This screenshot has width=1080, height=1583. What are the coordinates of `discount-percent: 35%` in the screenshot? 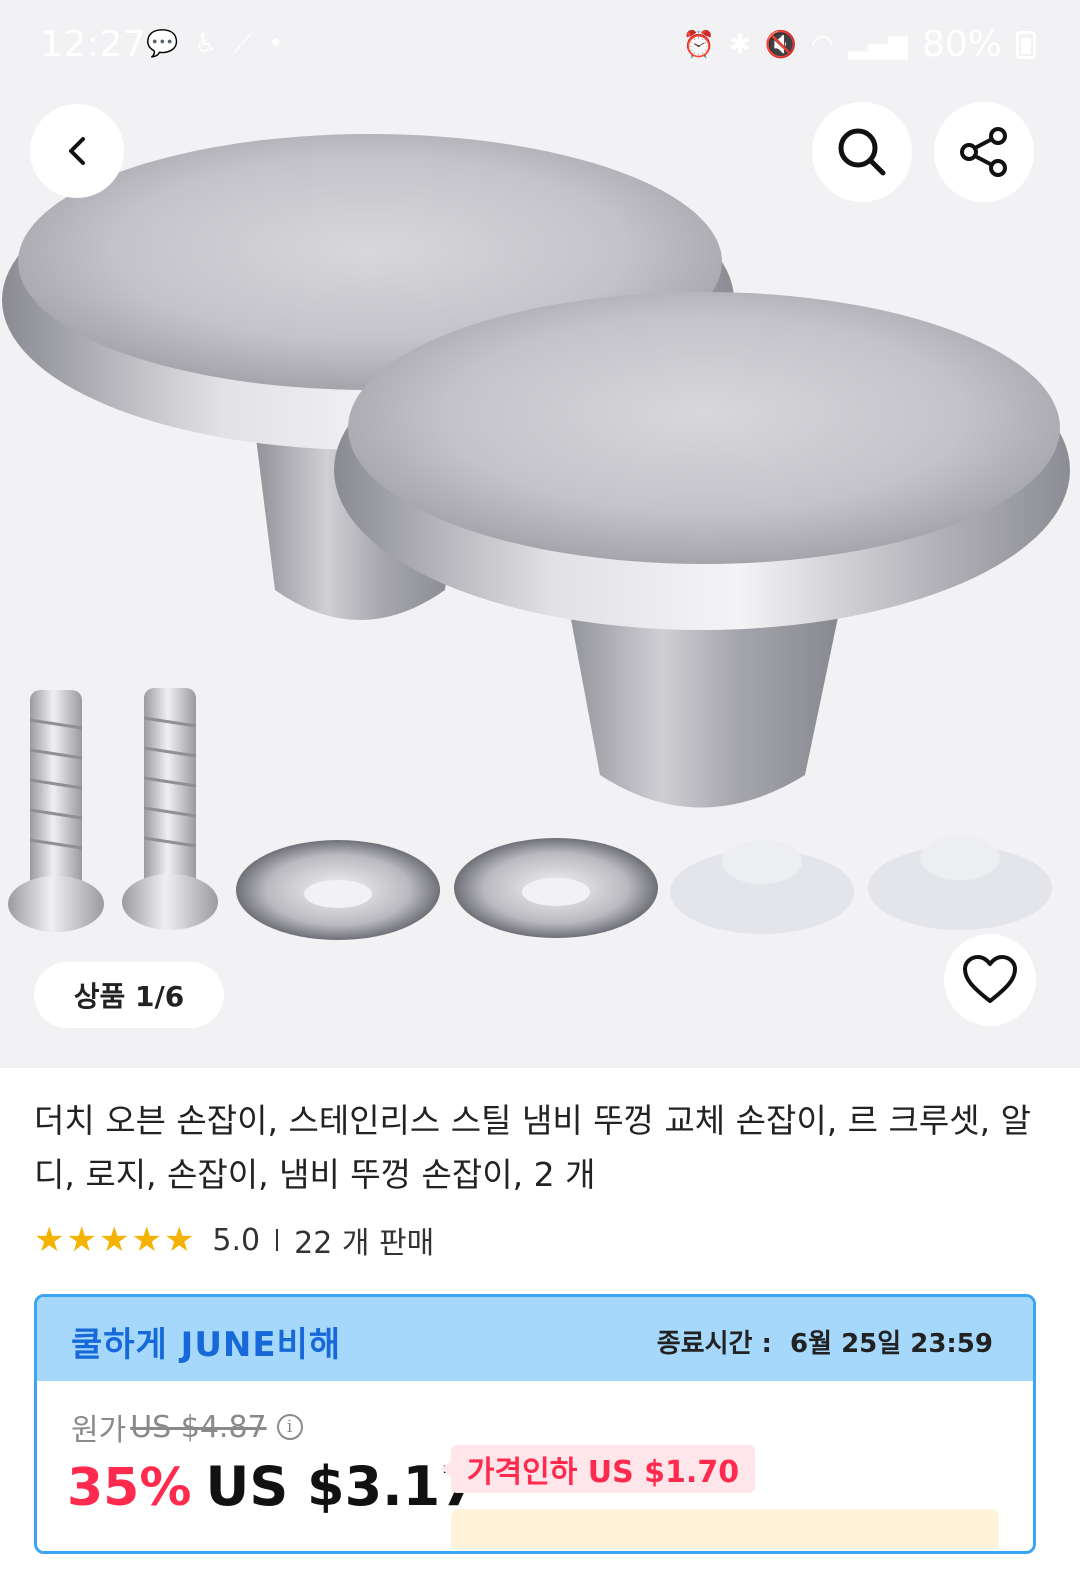 It's located at (129, 1488).